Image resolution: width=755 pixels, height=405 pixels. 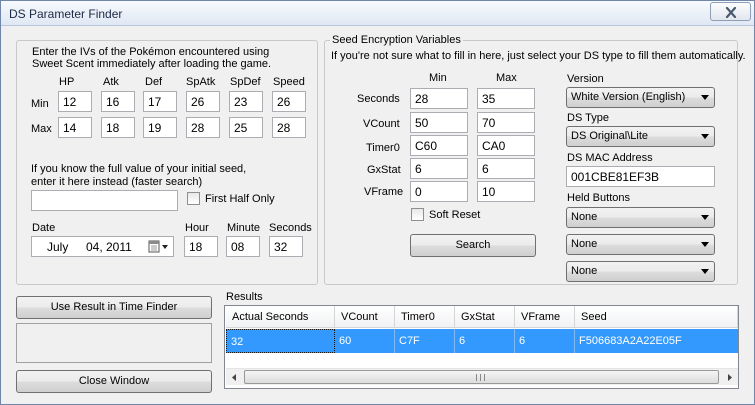 What do you see at coordinates (246, 101) in the screenshot?
I see `iv-min-spdef: 23` at bounding box center [246, 101].